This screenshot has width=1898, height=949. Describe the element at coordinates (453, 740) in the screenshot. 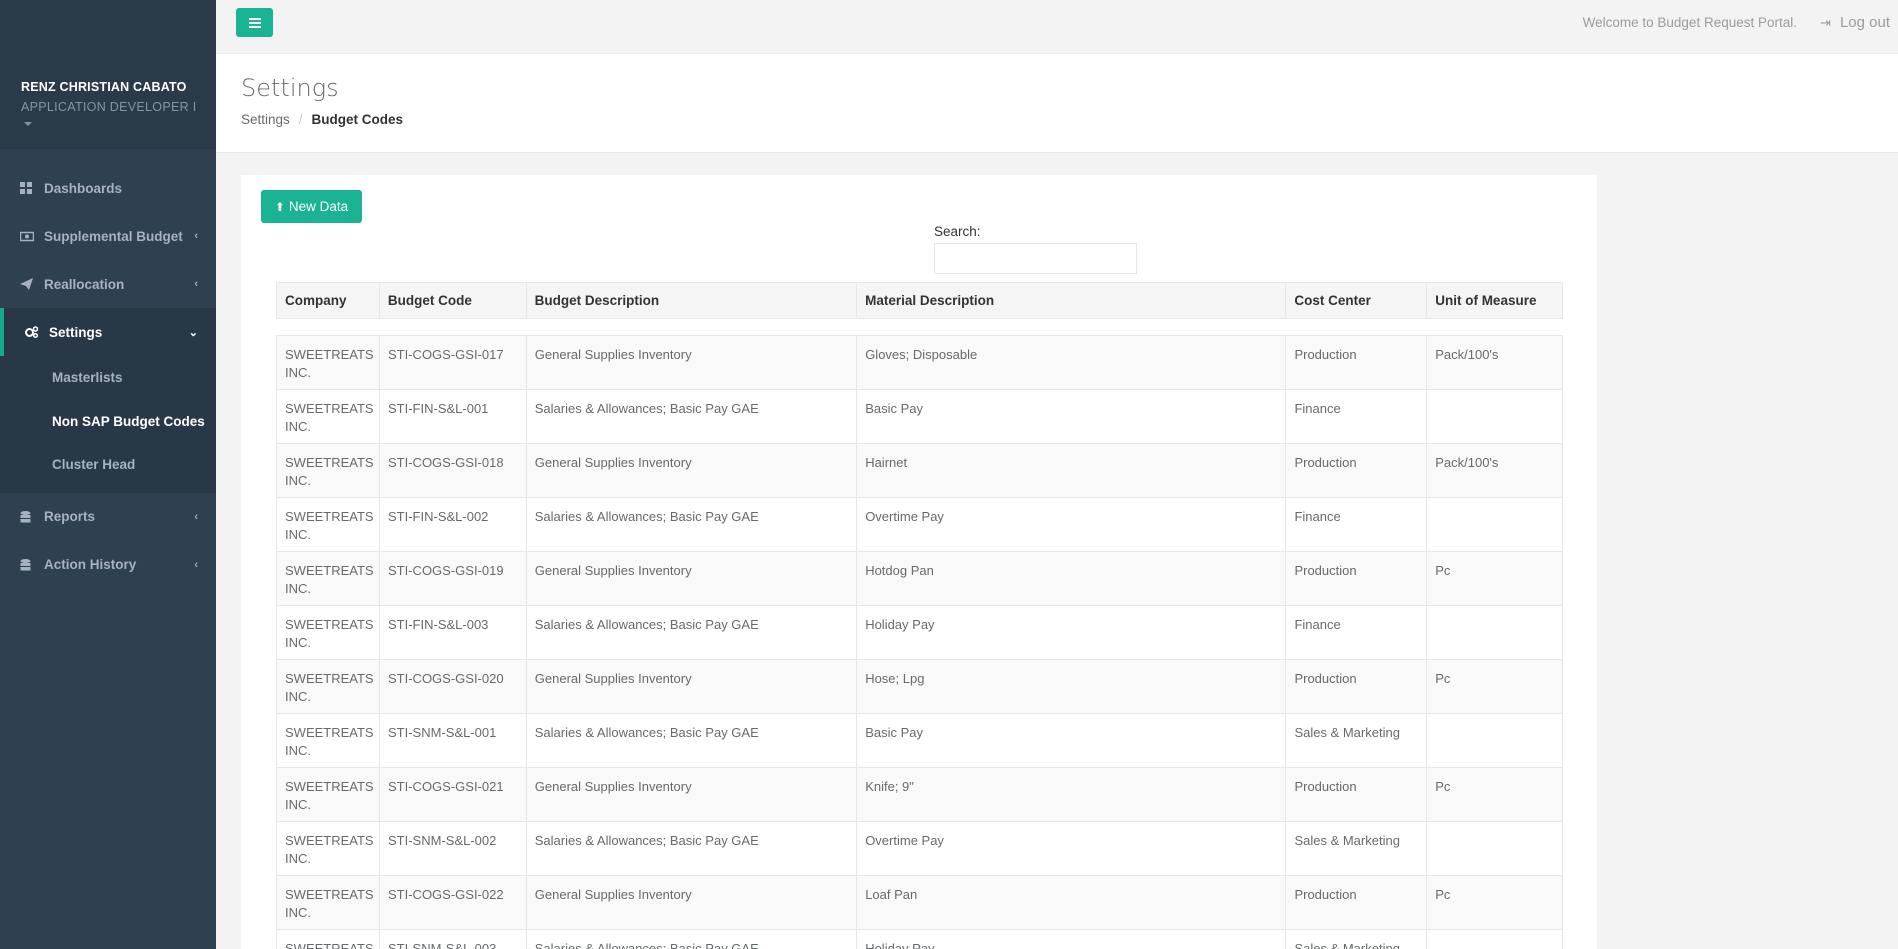

I see `cell-budget-code: STI-SNM-S&L-001` at that location.